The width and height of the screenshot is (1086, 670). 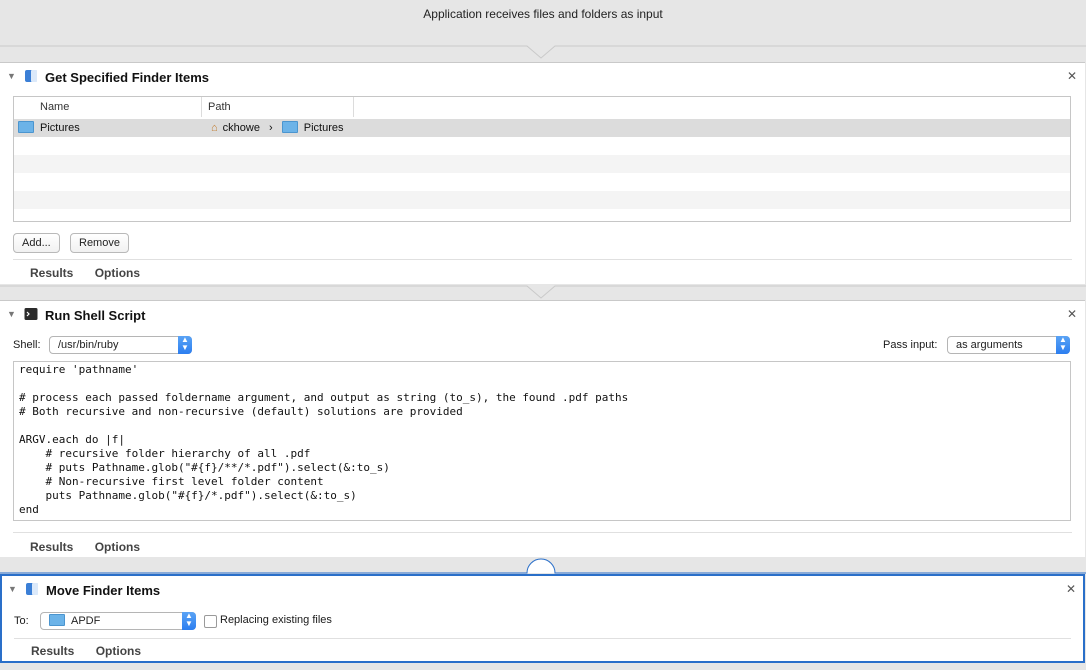 I want to click on terminal-icon, so click(x=31, y=314).